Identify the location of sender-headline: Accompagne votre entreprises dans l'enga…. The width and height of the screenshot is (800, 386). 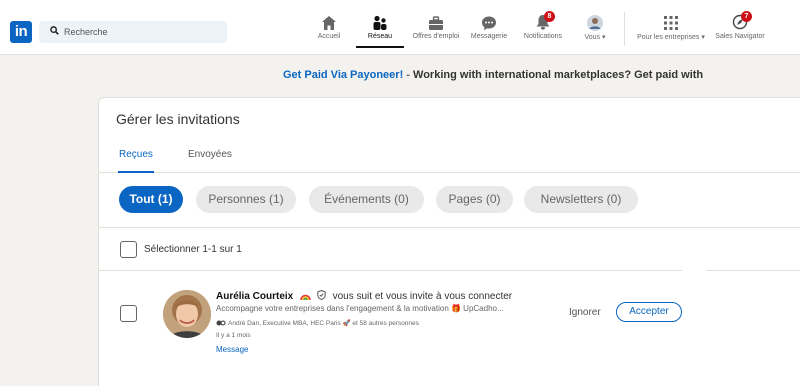
(360, 308).